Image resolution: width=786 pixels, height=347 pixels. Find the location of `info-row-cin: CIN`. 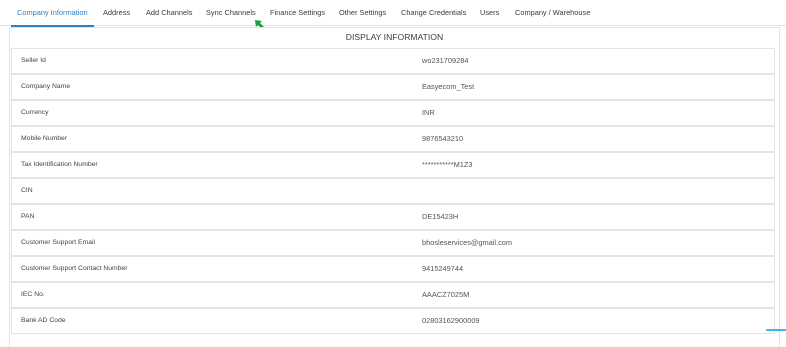

info-row-cin: CIN is located at coordinates (393, 191).